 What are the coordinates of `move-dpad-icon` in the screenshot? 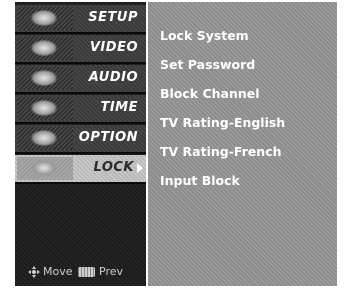 It's located at (34, 272).